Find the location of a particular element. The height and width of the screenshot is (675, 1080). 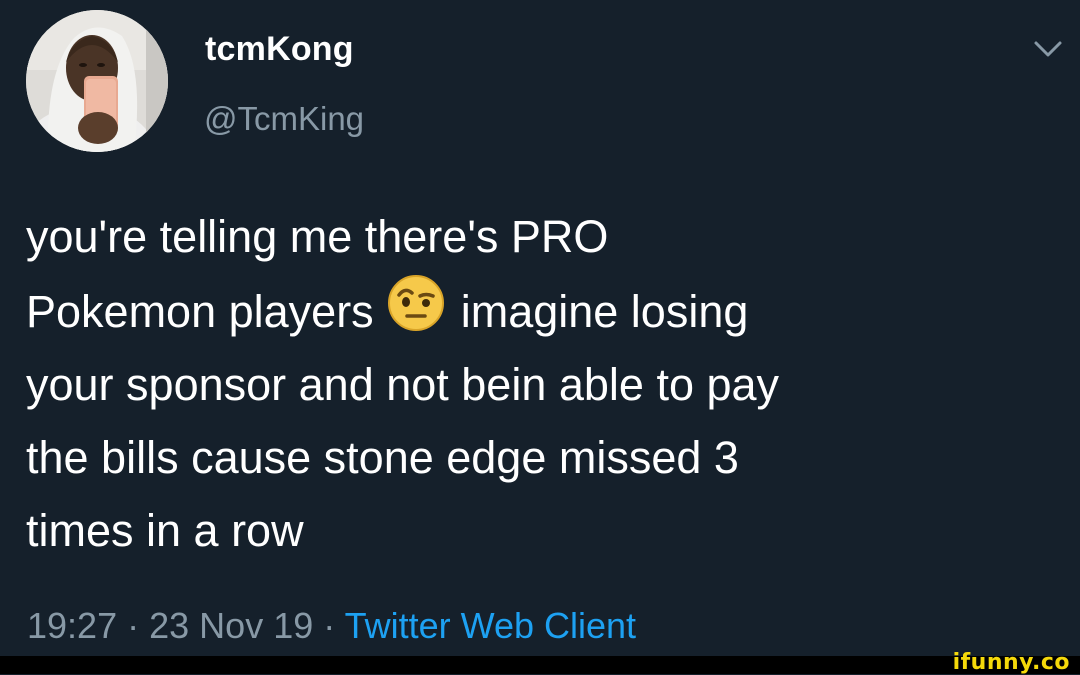

ifunny-watermark: ifunny.co is located at coordinates (1011, 662).